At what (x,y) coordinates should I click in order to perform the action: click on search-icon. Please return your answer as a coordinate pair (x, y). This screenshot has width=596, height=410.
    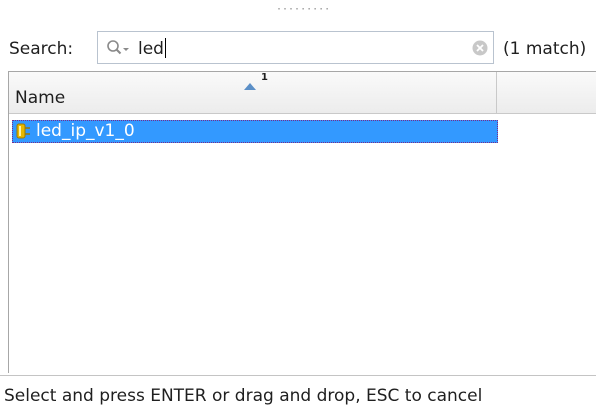
    Looking at the image, I should click on (118, 48).